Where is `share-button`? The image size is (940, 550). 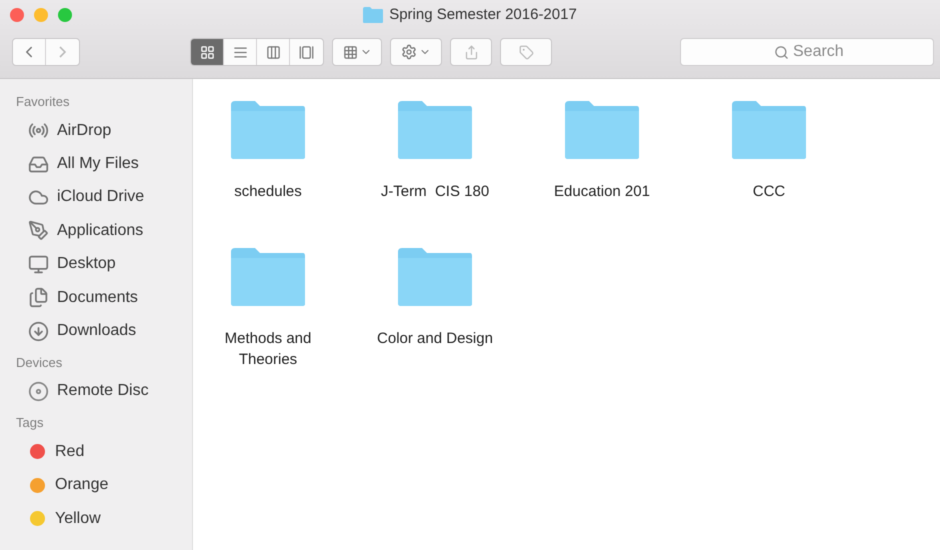
share-button is located at coordinates (471, 52).